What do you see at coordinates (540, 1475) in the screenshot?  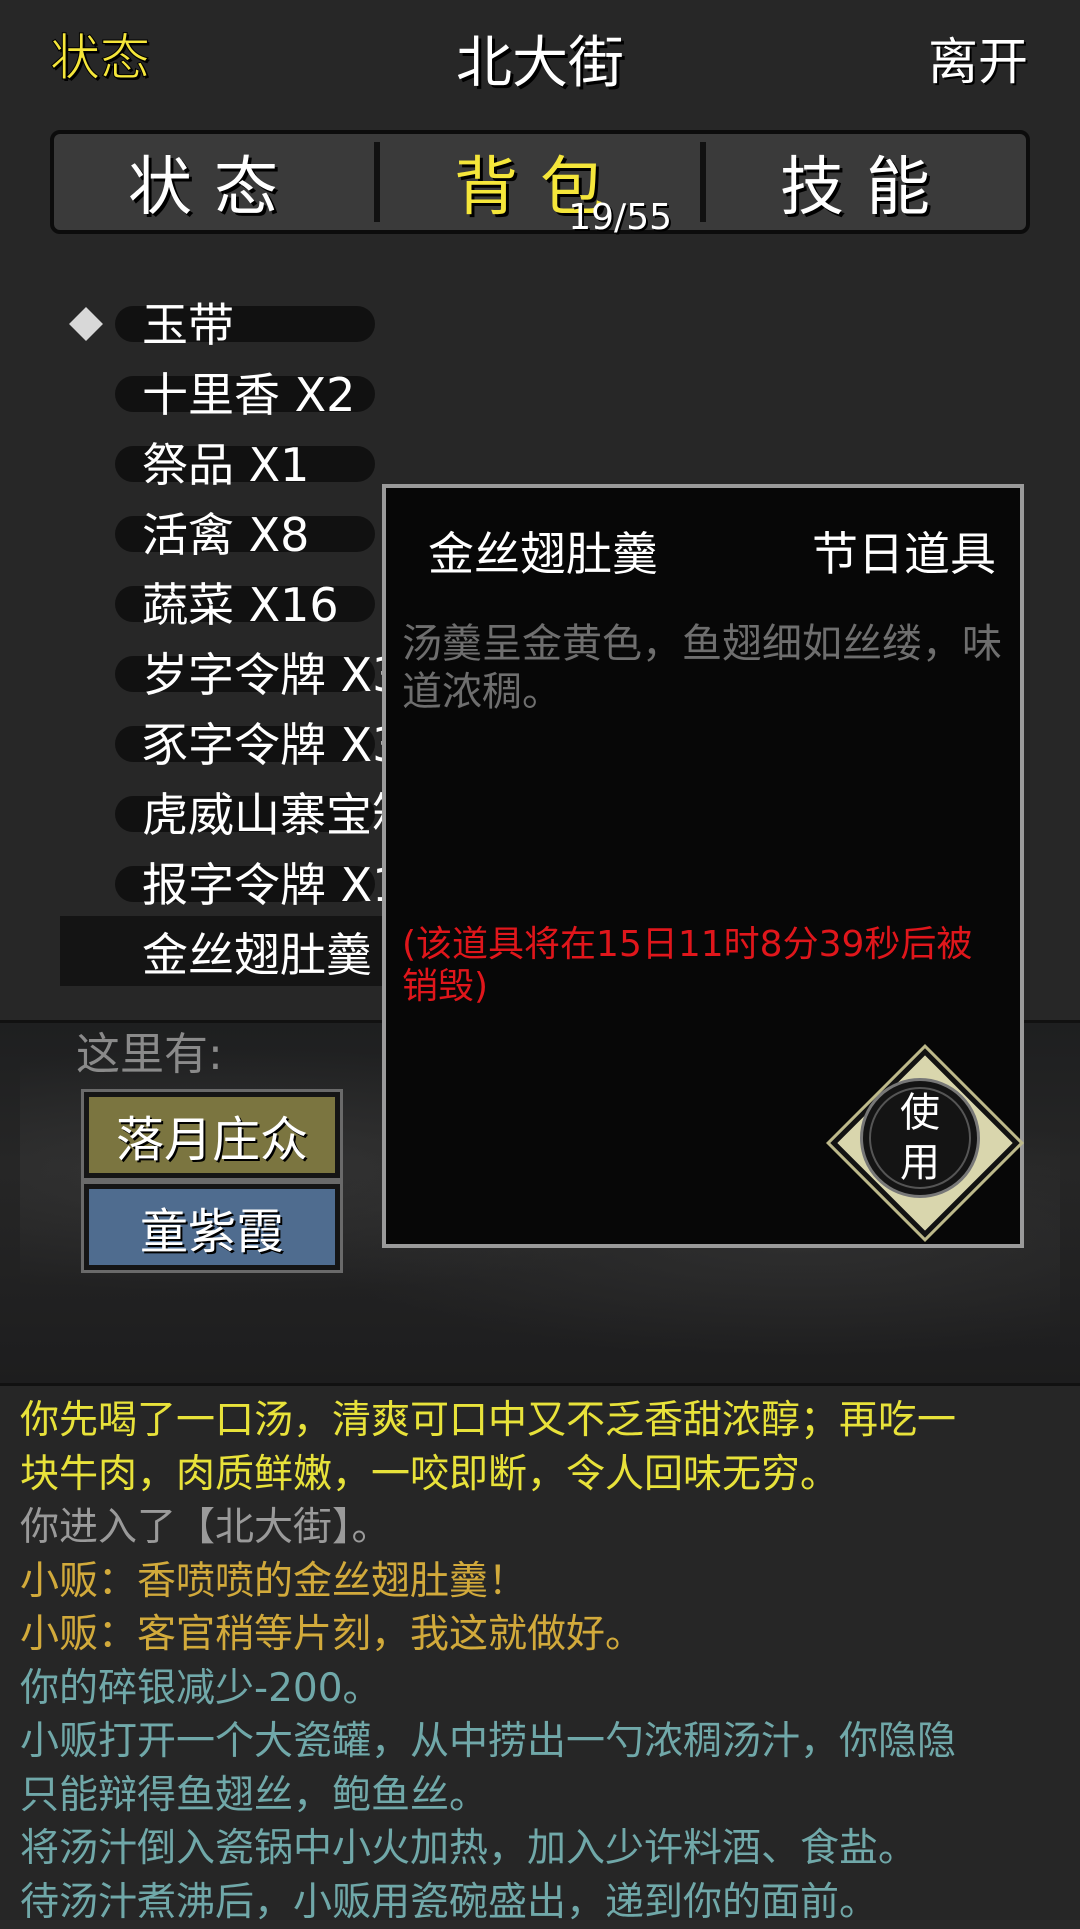 I see `log-line: 块牛肉，肉质鲜嫩，一咬即断，令人回味无穷。` at bounding box center [540, 1475].